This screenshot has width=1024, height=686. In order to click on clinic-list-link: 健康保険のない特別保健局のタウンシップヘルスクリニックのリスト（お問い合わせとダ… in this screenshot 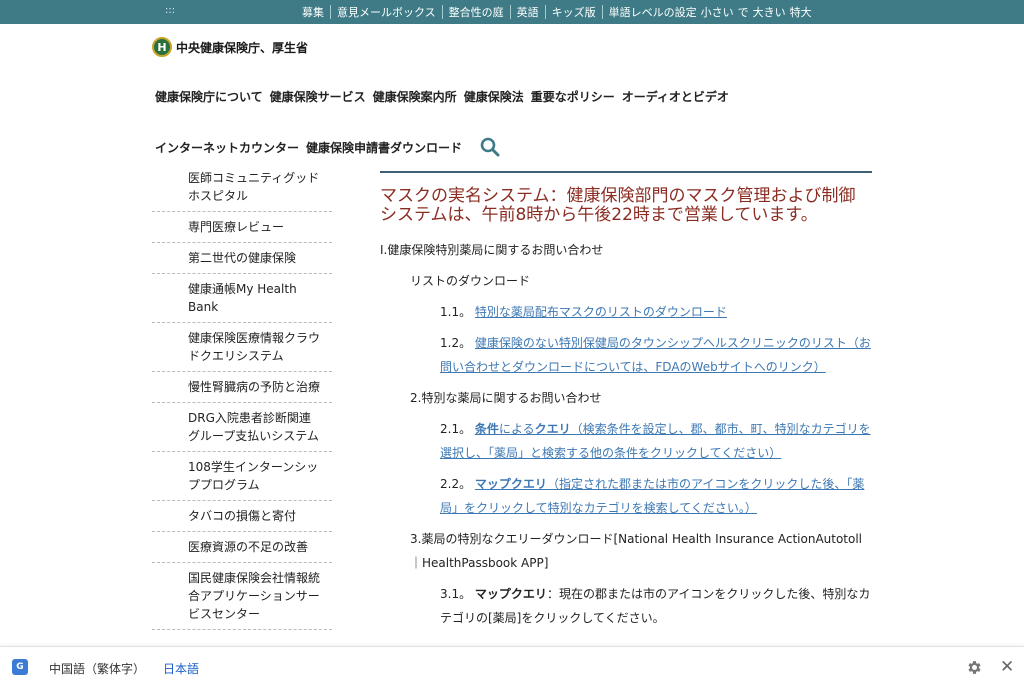, I will do `click(655, 355)`.